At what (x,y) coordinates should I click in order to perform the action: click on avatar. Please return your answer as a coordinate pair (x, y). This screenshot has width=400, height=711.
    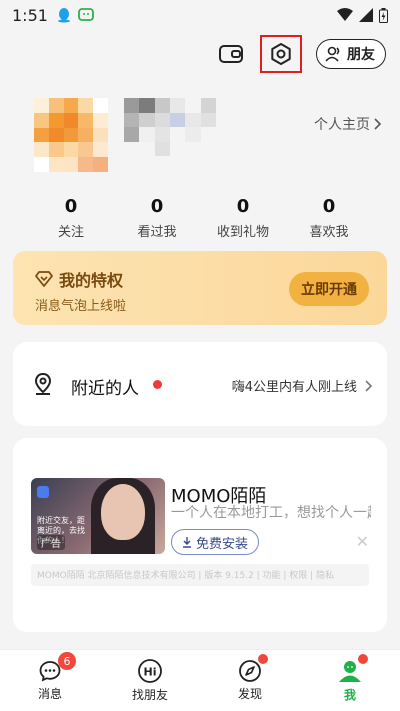
    Looking at the image, I should click on (71, 135).